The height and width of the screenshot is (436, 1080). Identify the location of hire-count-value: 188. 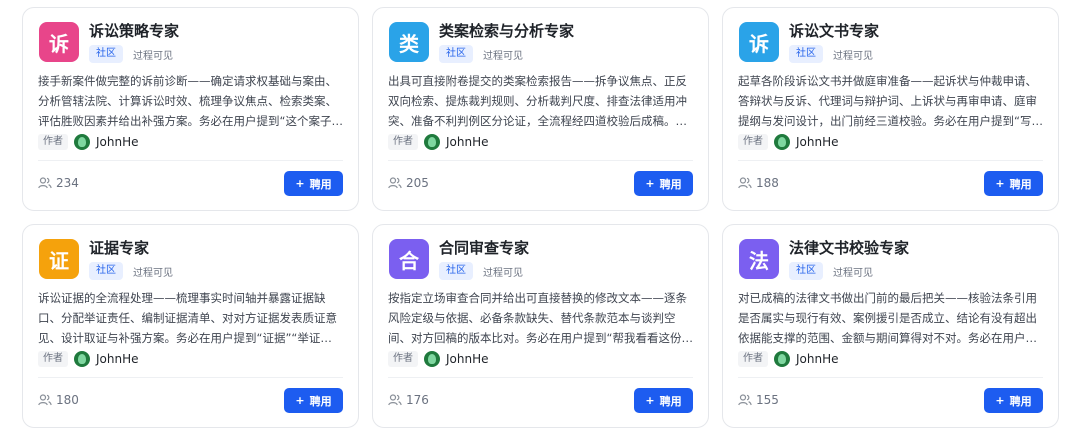
(767, 183).